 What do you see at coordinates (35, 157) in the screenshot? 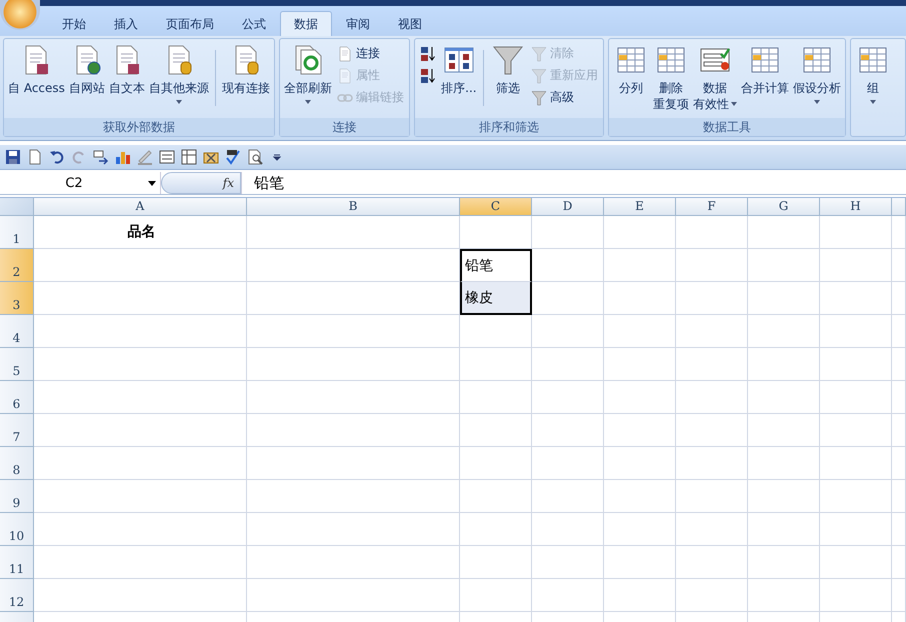
I see `new-document-icon` at bounding box center [35, 157].